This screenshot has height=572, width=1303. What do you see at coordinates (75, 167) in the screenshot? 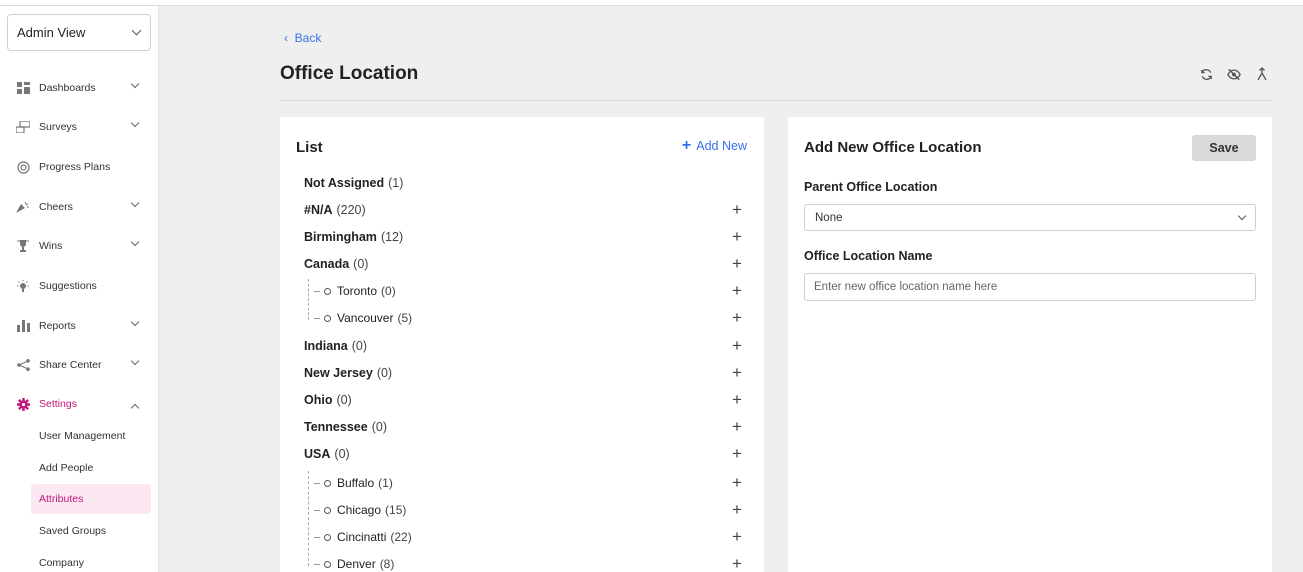
I see `sidebar-item-label: Progress Plans` at bounding box center [75, 167].